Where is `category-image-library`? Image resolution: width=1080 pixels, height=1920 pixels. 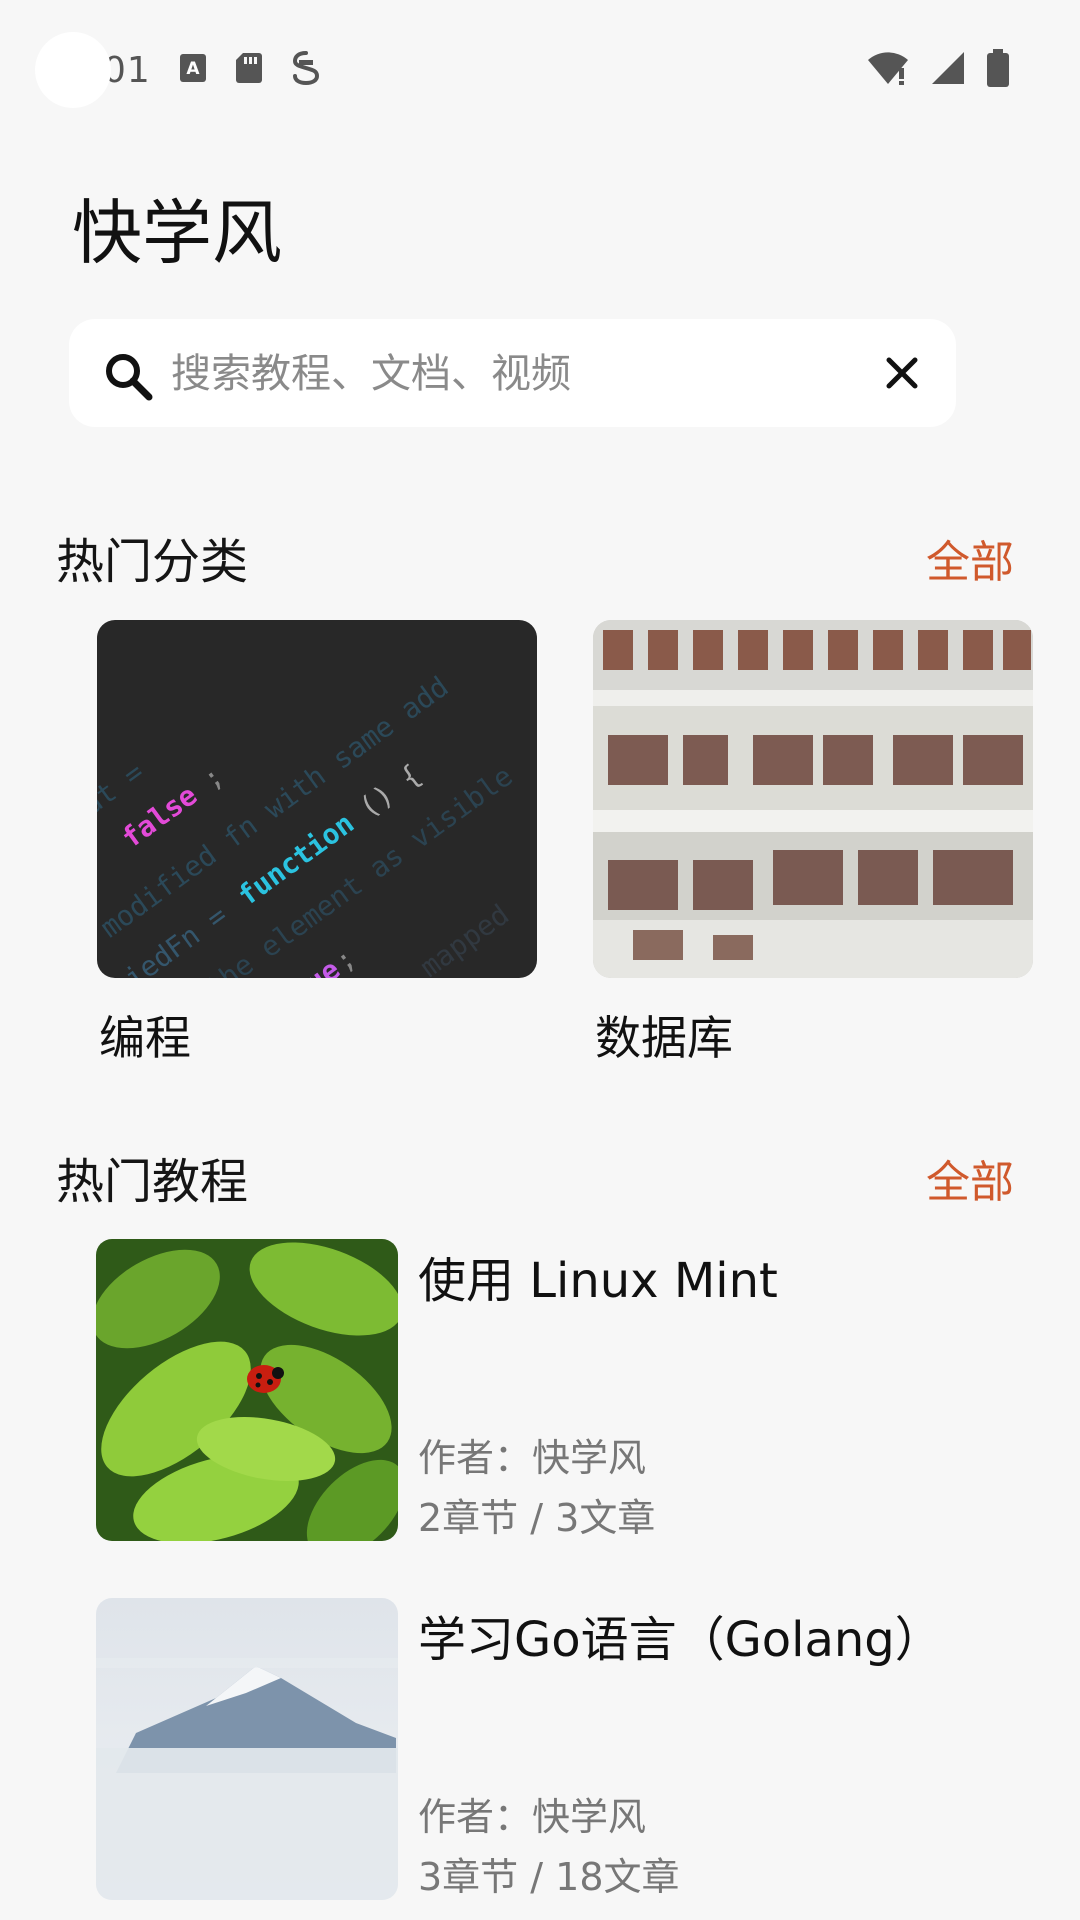 category-image-library is located at coordinates (813, 799).